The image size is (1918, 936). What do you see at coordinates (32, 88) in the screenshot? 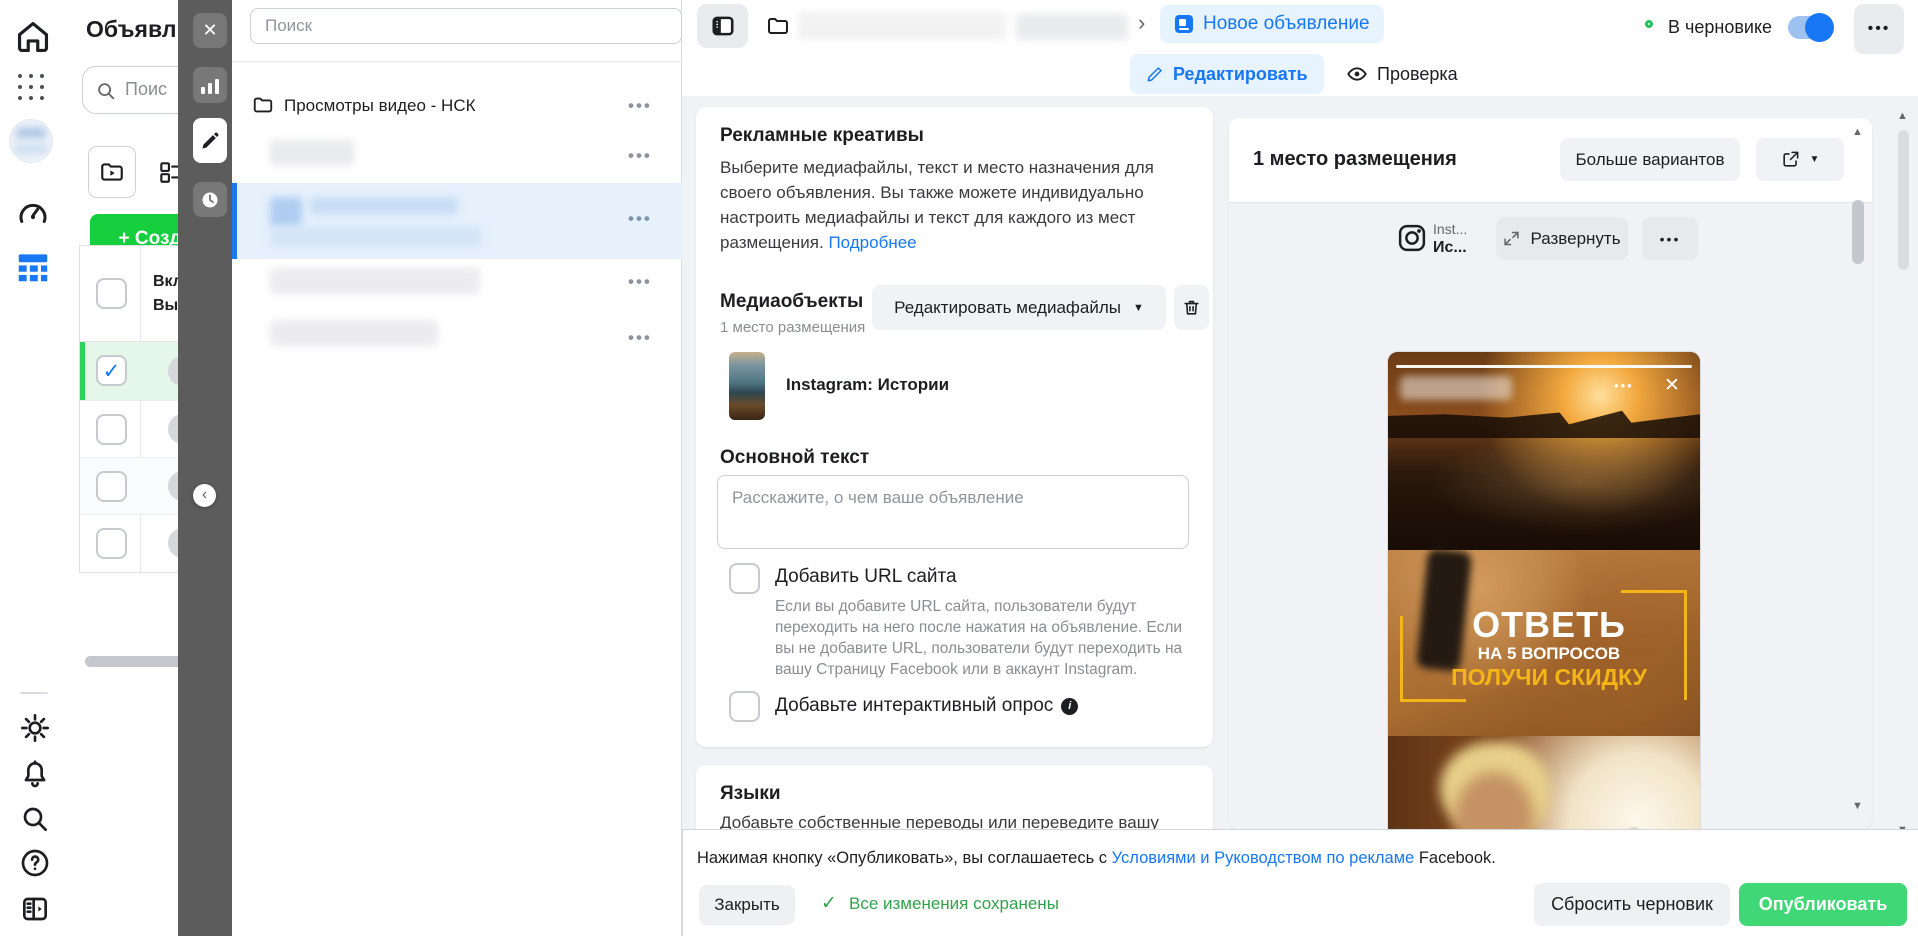
I see `apps-grid-icon` at bounding box center [32, 88].